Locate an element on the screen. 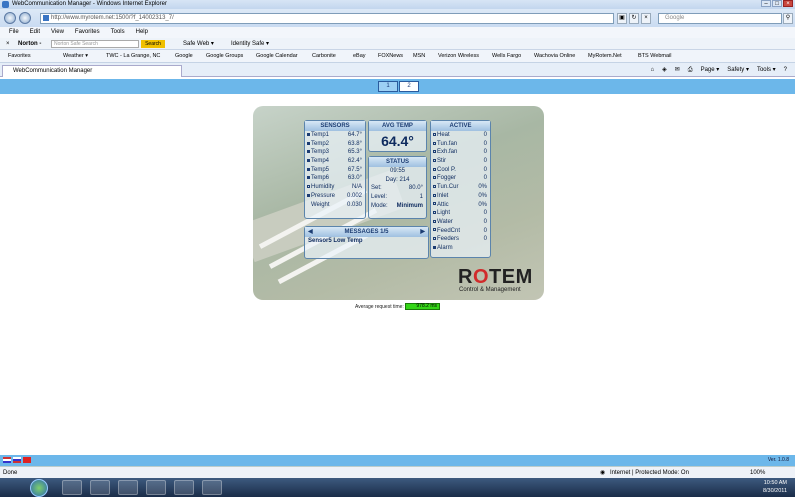  taskbar-word-icon is located at coordinates (212, 487).